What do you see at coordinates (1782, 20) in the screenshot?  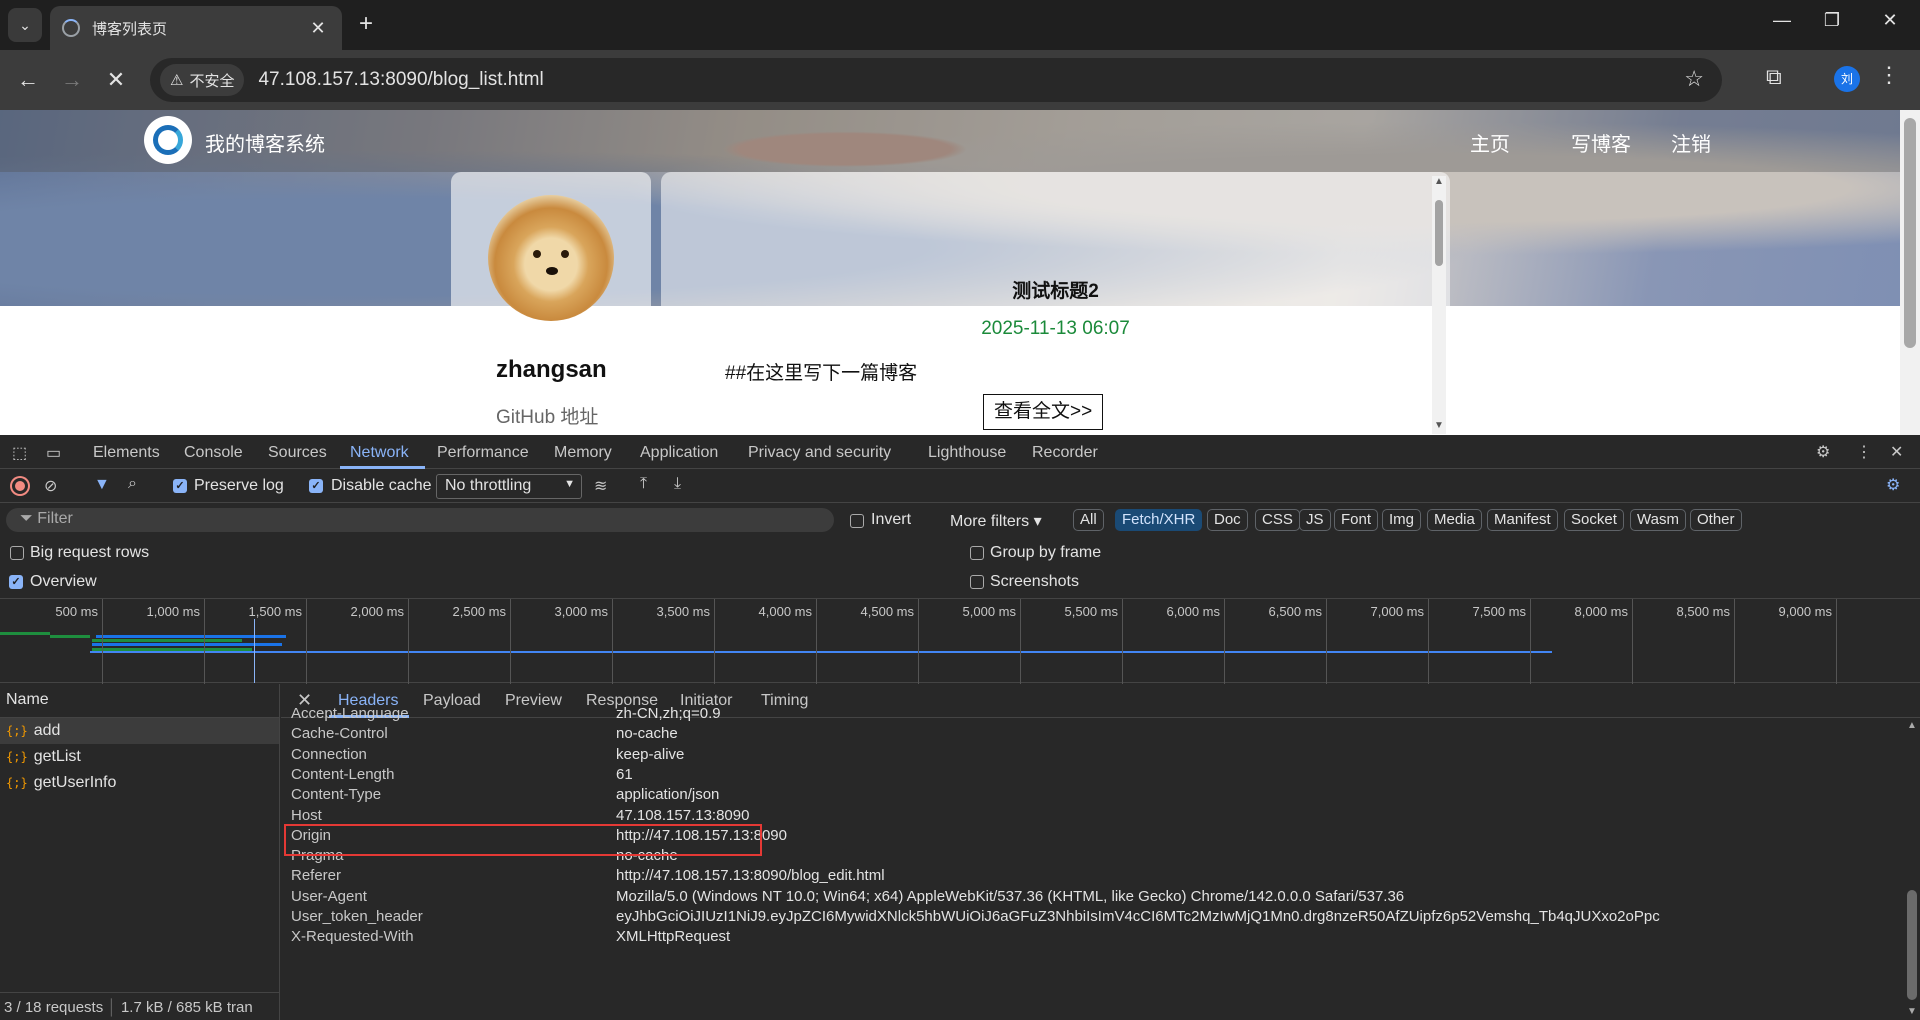 I see `minimize-button: —` at bounding box center [1782, 20].